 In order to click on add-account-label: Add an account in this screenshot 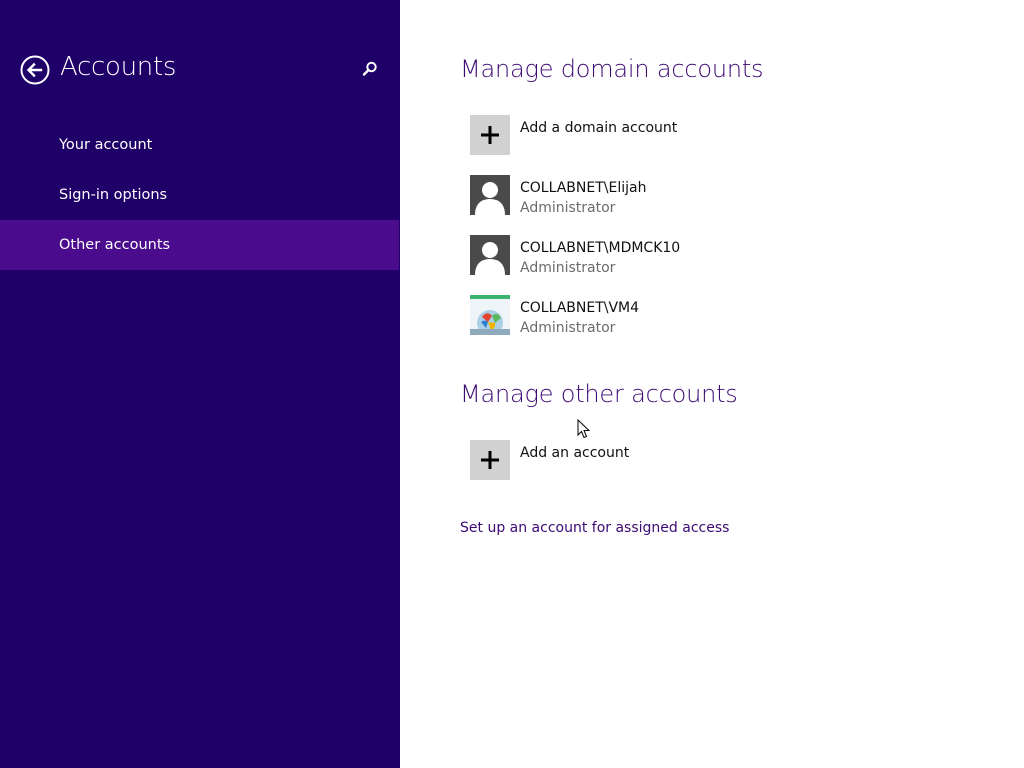, I will do `click(575, 453)`.